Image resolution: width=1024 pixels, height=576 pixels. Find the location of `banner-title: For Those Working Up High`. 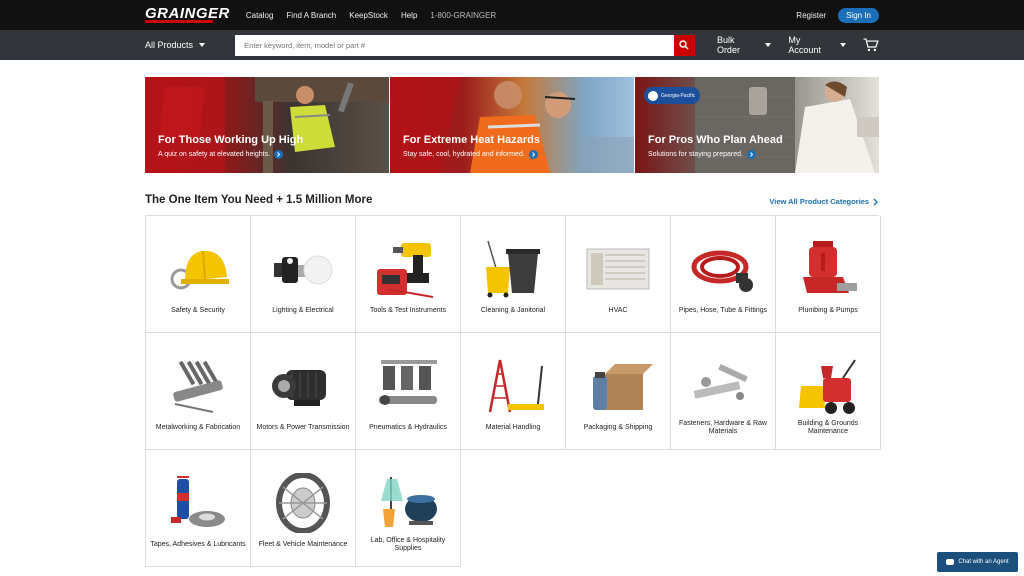

banner-title: For Those Working Up High is located at coordinates (231, 140).